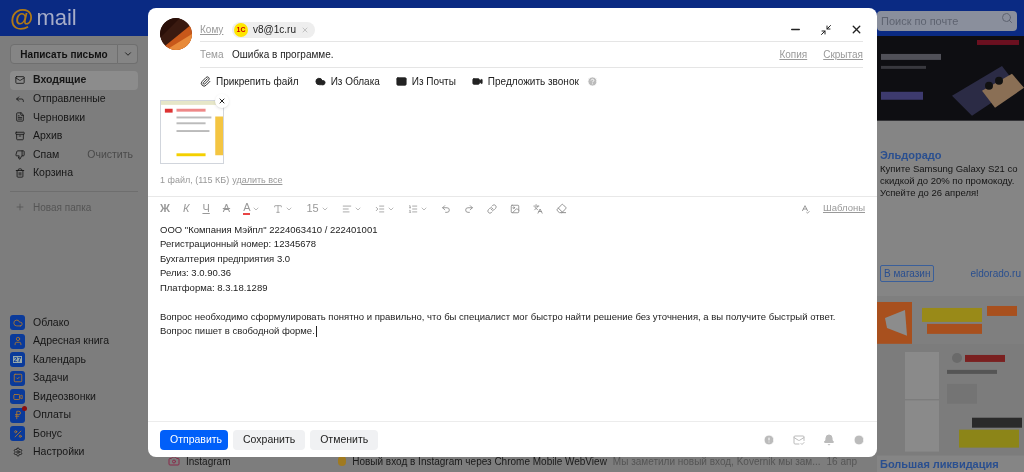 Image resolution: width=1024 pixels, height=472 pixels. I want to click on list-button, so click(417, 208).